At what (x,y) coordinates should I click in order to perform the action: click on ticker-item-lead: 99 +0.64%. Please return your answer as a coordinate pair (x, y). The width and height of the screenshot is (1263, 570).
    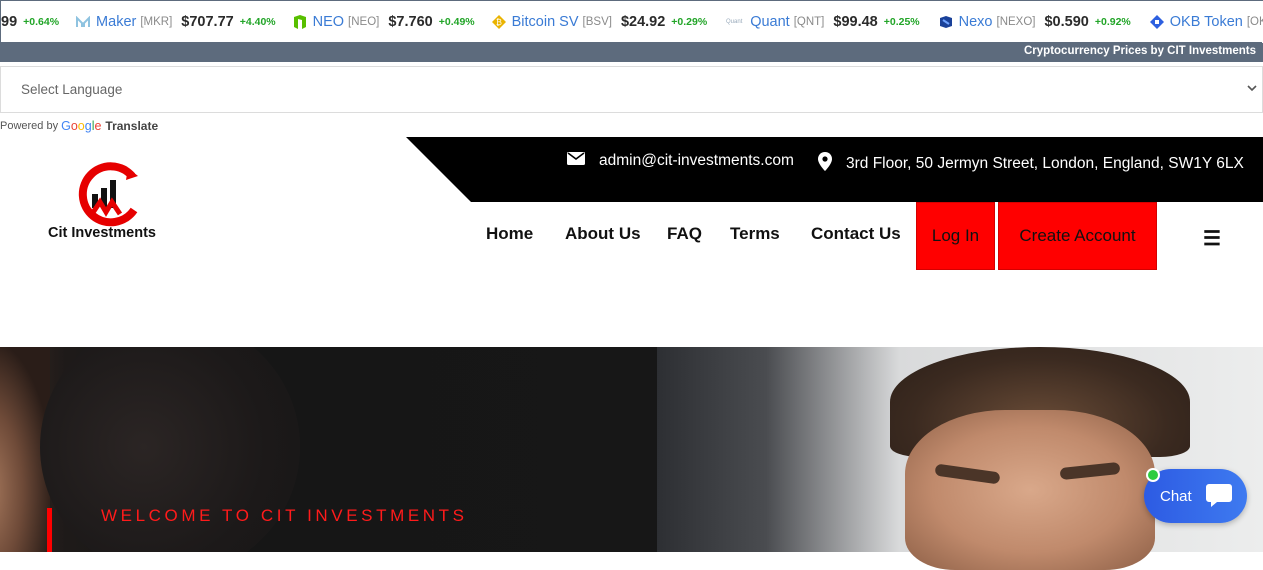
    Looking at the image, I should click on (30, 22).